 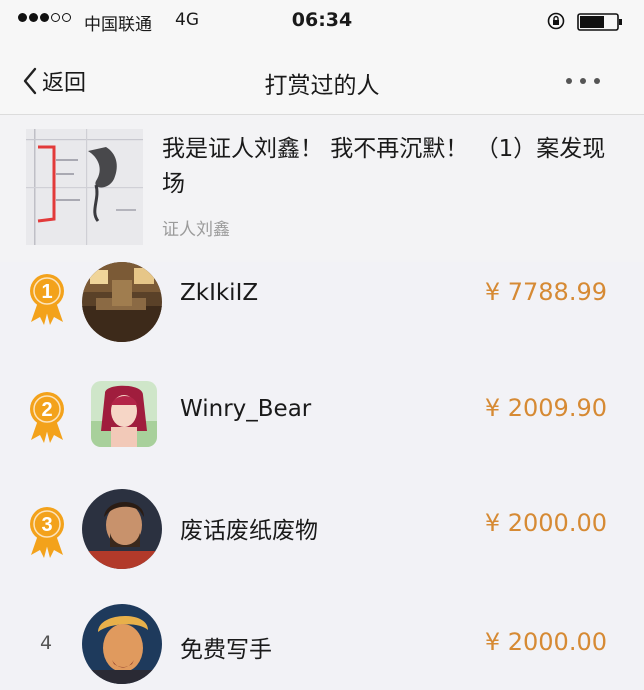 What do you see at coordinates (322, 644) in the screenshot?
I see `tipper-row: 4 免费写手 ¥ 2000.00` at bounding box center [322, 644].